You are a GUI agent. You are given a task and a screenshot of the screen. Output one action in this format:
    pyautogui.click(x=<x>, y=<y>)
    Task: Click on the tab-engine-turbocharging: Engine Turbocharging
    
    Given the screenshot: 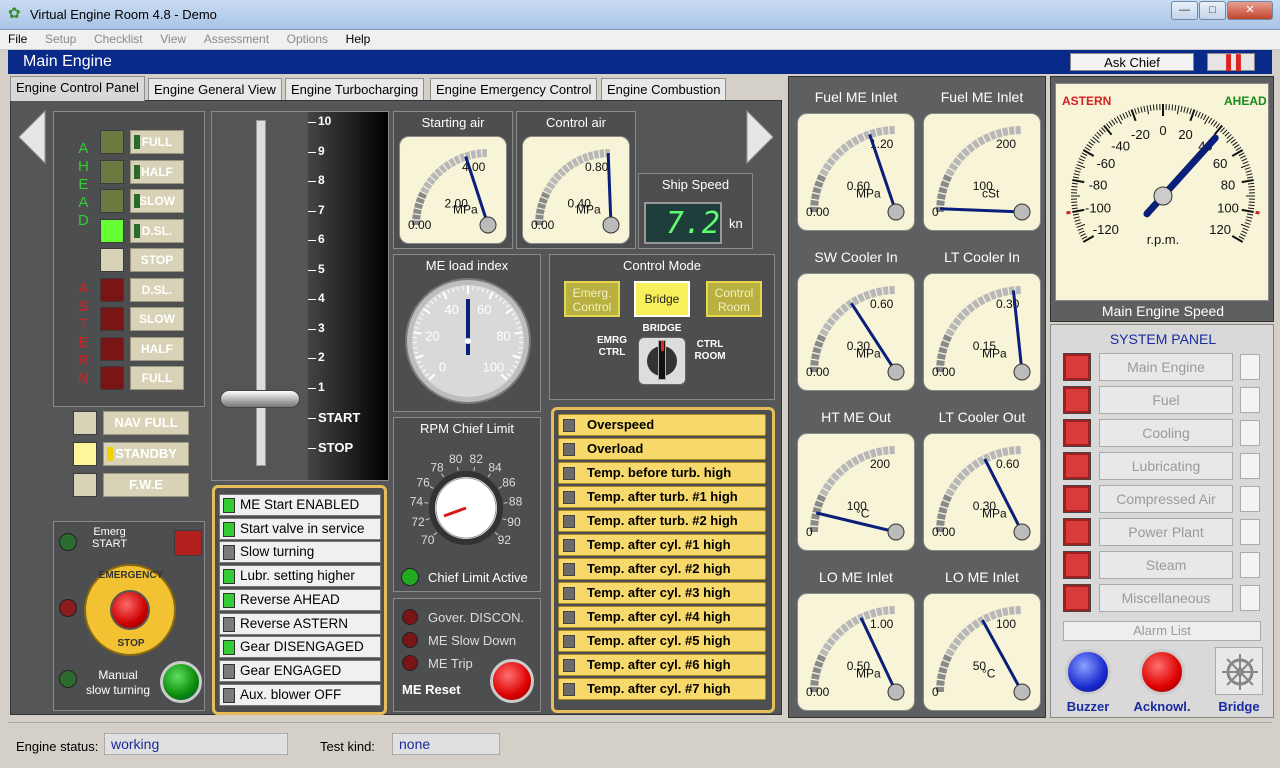 What is the action you would take?
    pyautogui.click(x=355, y=89)
    